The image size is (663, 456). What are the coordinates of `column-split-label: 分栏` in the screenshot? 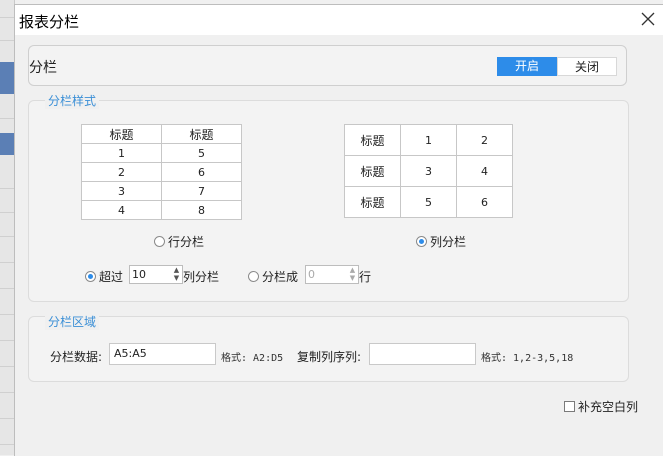 It's located at (43, 68).